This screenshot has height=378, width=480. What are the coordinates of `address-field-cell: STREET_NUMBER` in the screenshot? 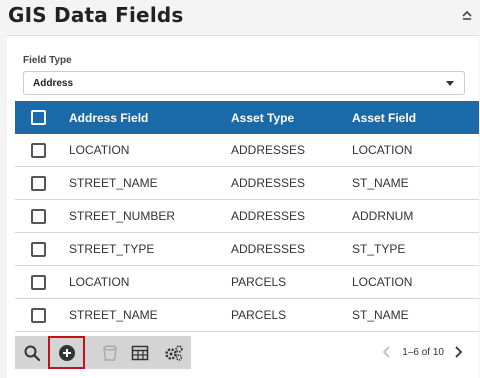 It's located at (150, 216).